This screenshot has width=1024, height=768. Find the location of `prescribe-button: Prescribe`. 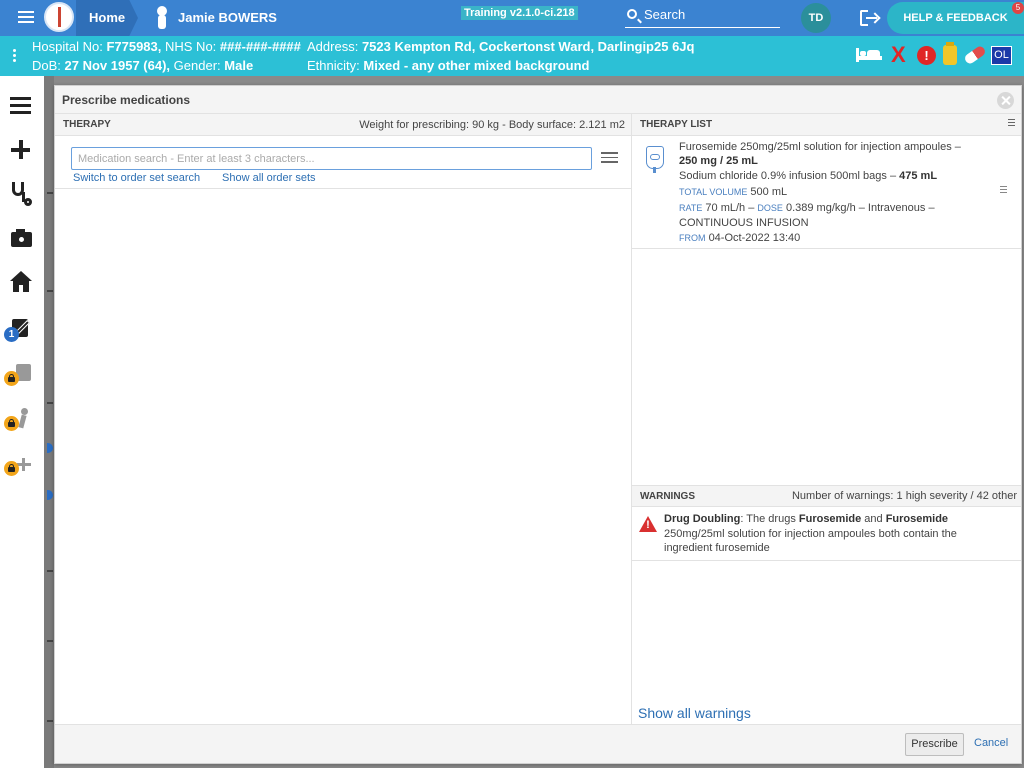

prescribe-button: Prescribe is located at coordinates (934, 744).